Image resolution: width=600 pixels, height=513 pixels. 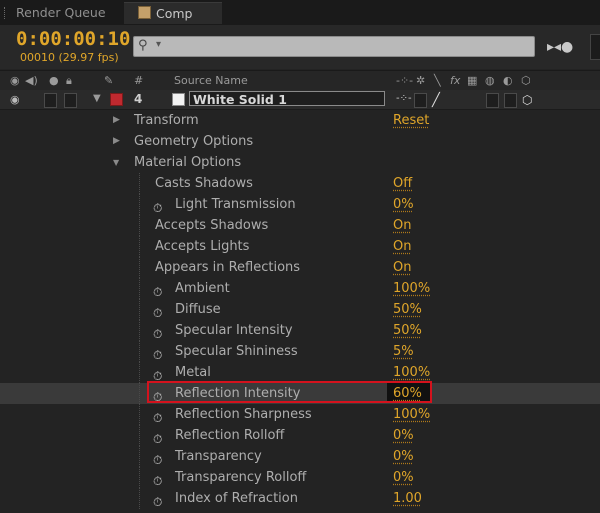 I want to click on layer-name: White Solid 1, so click(x=287, y=99).